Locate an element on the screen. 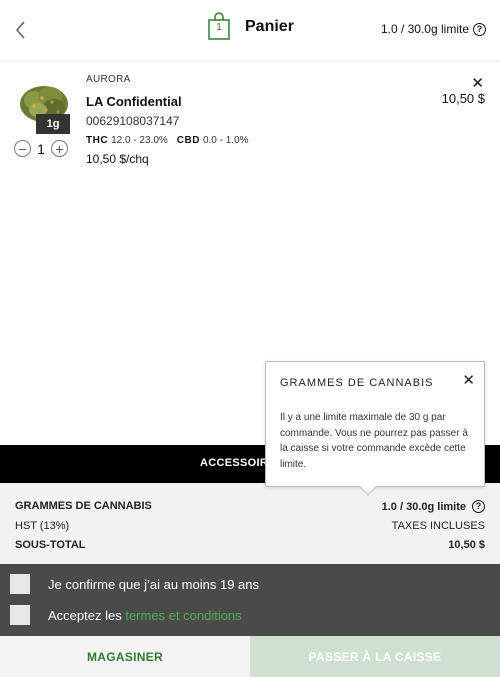 Image resolution: width=500 pixels, height=677 pixels. product-sku: 00629108037147 is located at coordinates (133, 121).